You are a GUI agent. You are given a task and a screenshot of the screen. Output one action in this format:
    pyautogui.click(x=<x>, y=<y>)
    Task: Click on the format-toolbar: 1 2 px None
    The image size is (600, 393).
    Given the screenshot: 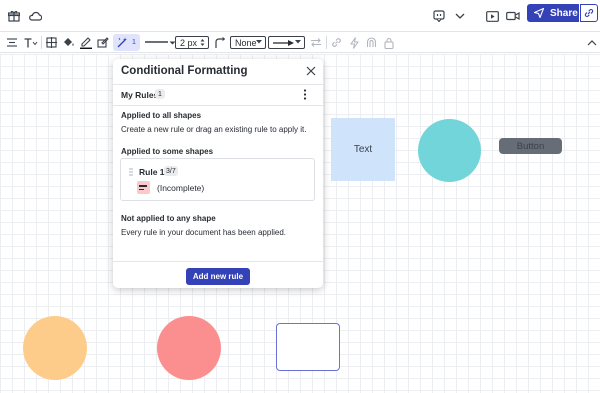 What is the action you would take?
    pyautogui.click(x=300, y=42)
    